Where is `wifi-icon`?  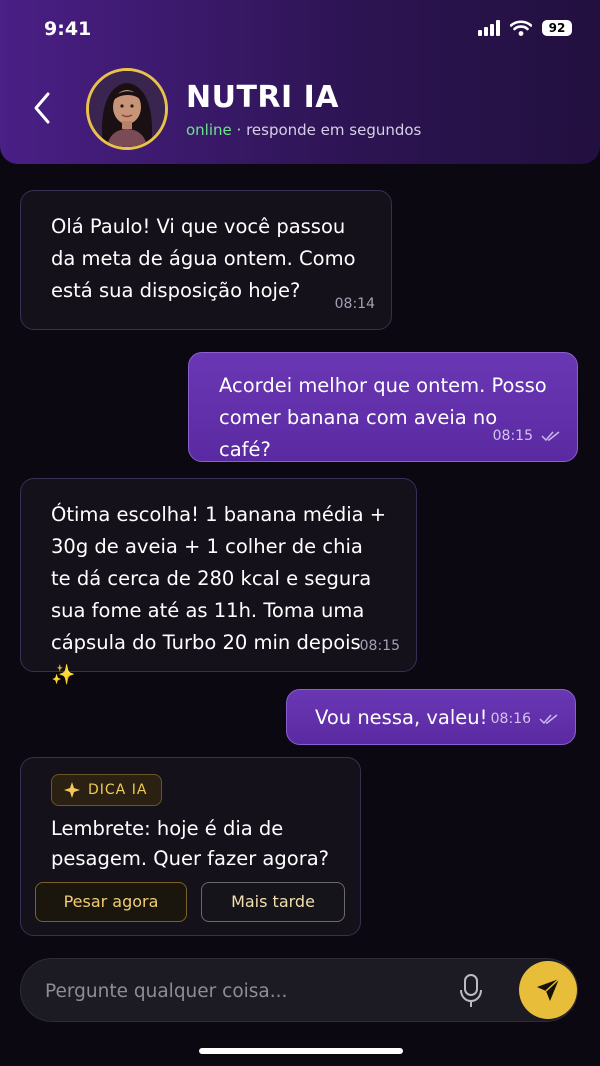
wifi-icon is located at coordinates (521, 28).